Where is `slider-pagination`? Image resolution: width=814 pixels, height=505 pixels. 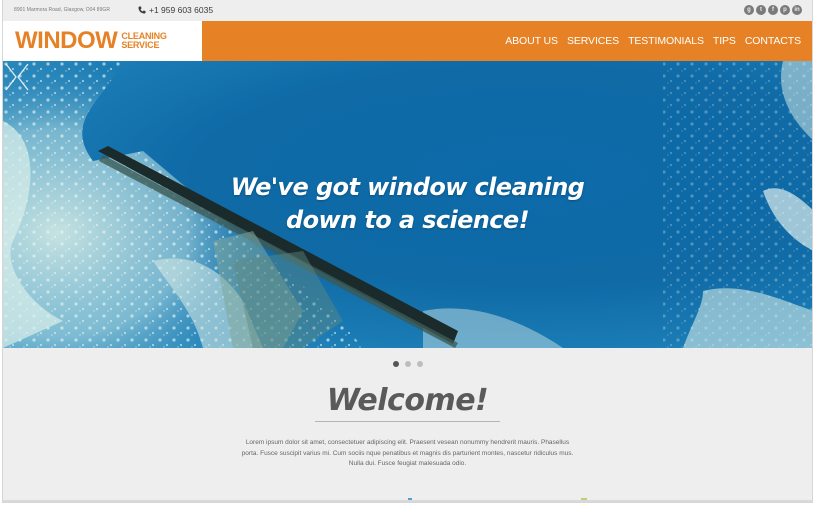
slider-pagination is located at coordinates (407, 364).